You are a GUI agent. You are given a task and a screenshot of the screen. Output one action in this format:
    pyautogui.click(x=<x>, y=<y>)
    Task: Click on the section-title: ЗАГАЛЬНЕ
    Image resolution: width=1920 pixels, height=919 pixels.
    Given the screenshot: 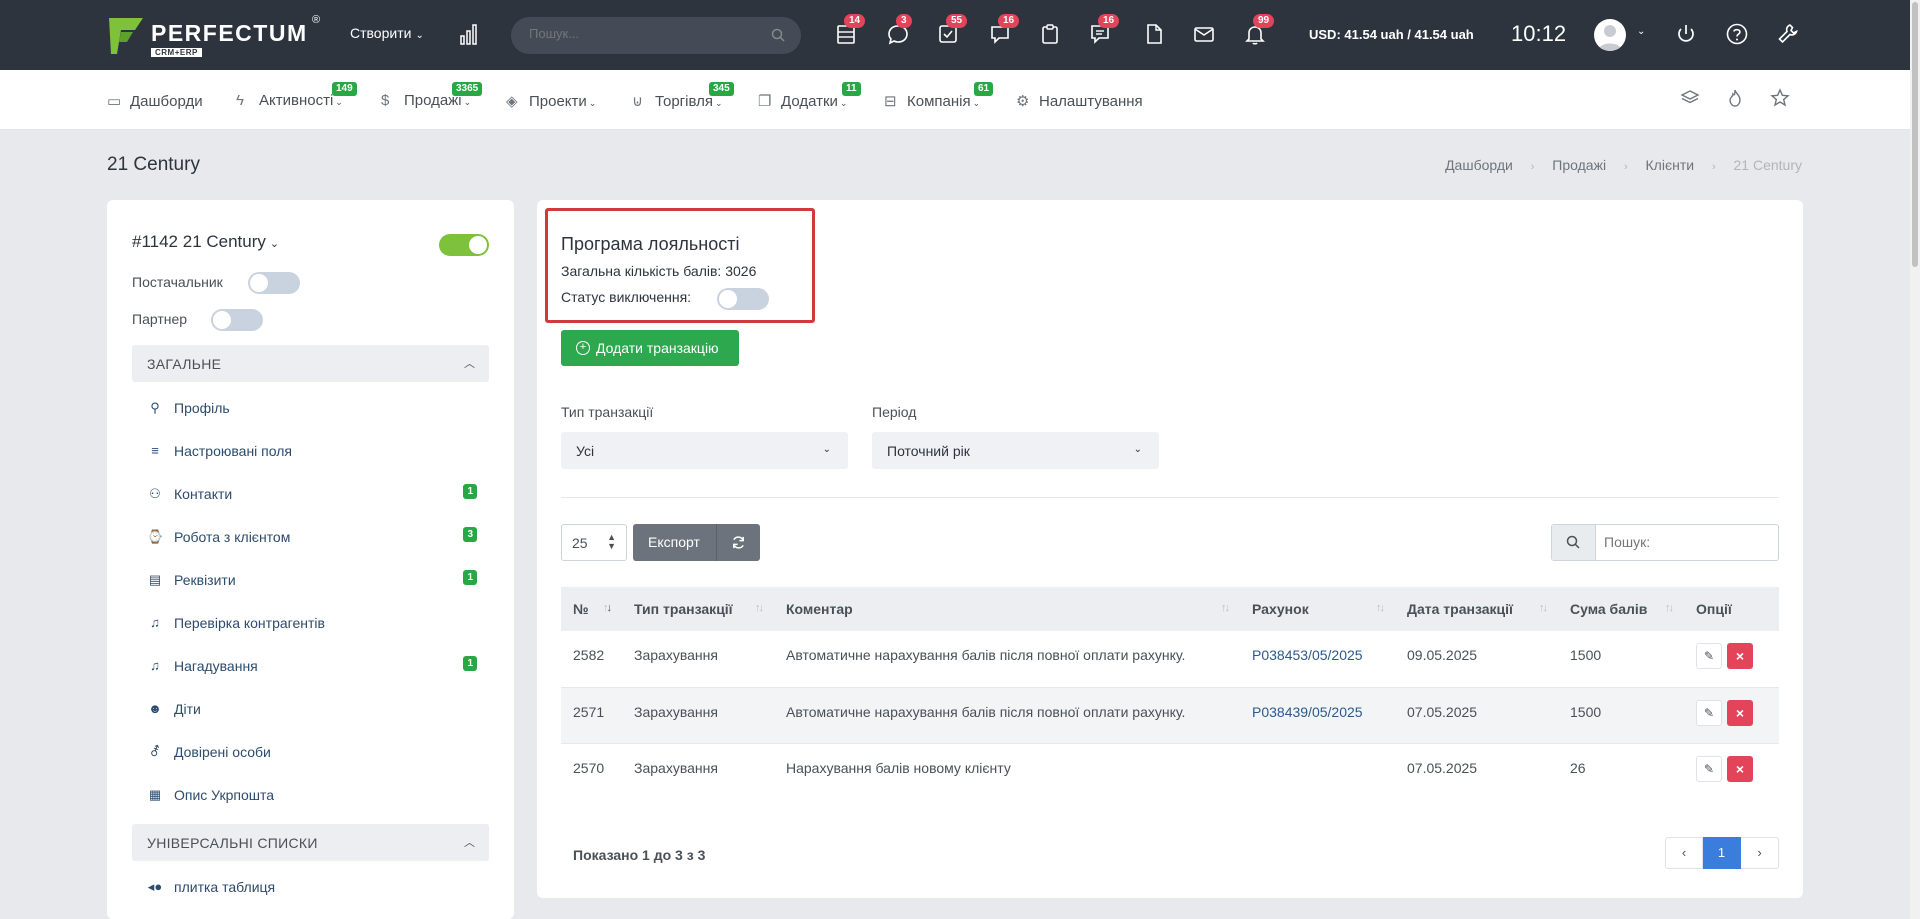 What is the action you would take?
    pyautogui.click(x=184, y=364)
    